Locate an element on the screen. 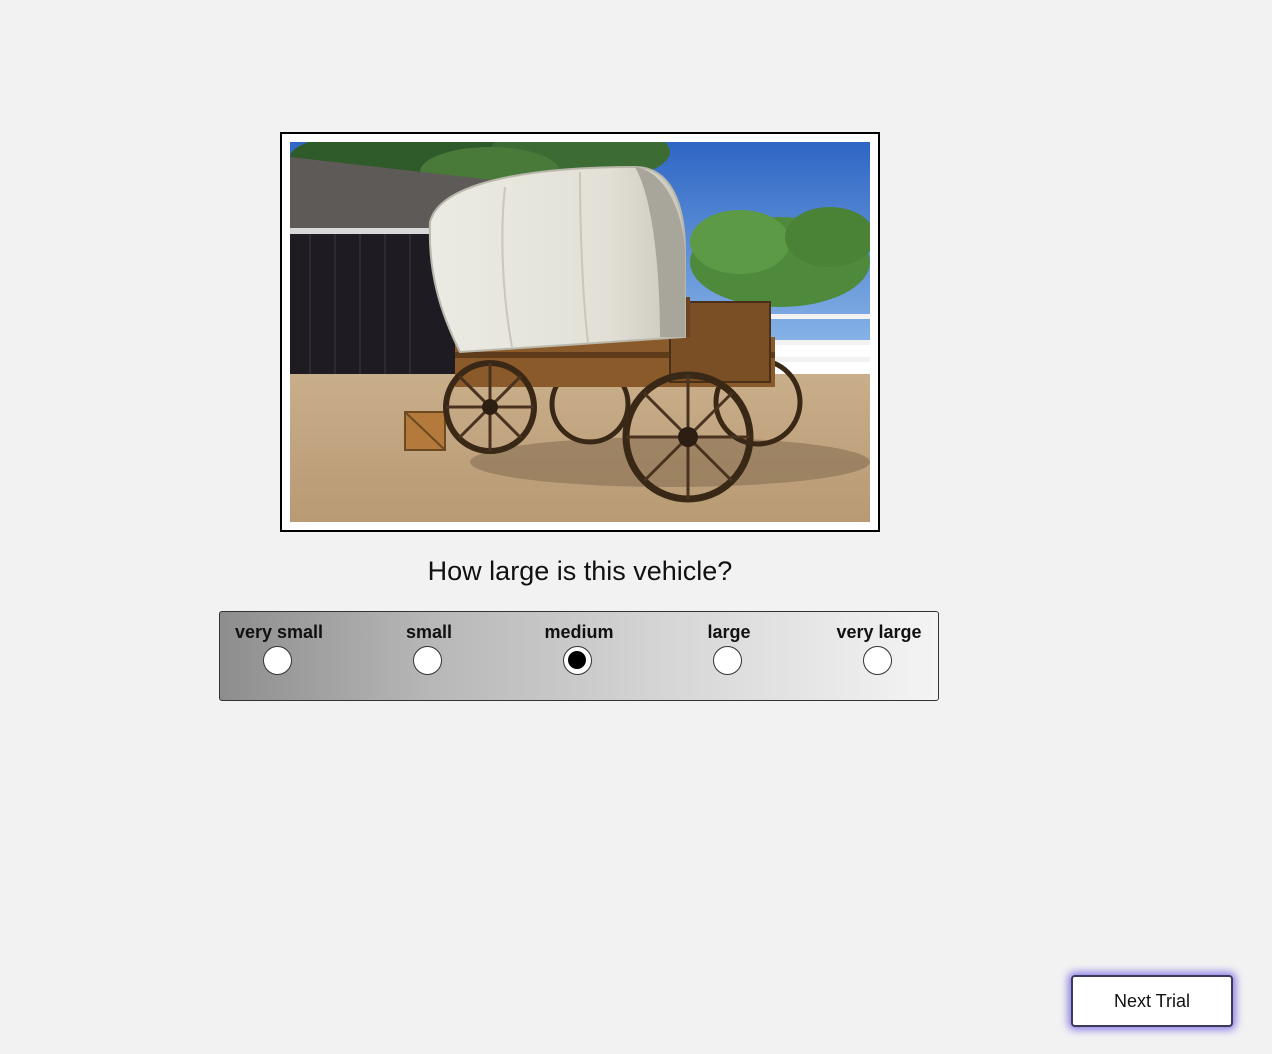 This screenshot has width=1272, height=1054. option-very-large: very large is located at coordinates (879, 656).